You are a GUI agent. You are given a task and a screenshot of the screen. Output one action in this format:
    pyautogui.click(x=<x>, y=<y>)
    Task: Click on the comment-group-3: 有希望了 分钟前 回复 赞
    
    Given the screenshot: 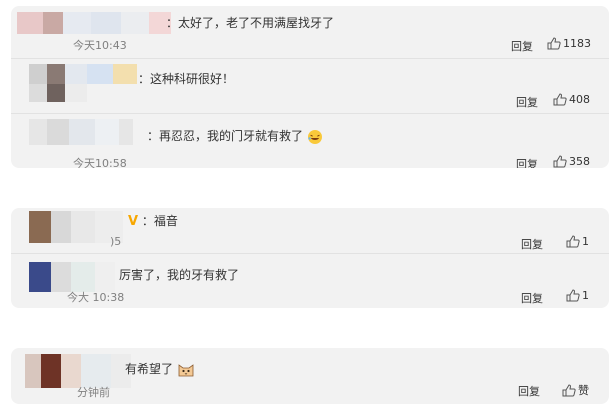 What is the action you would take?
    pyautogui.click(x=310, y=376)
    